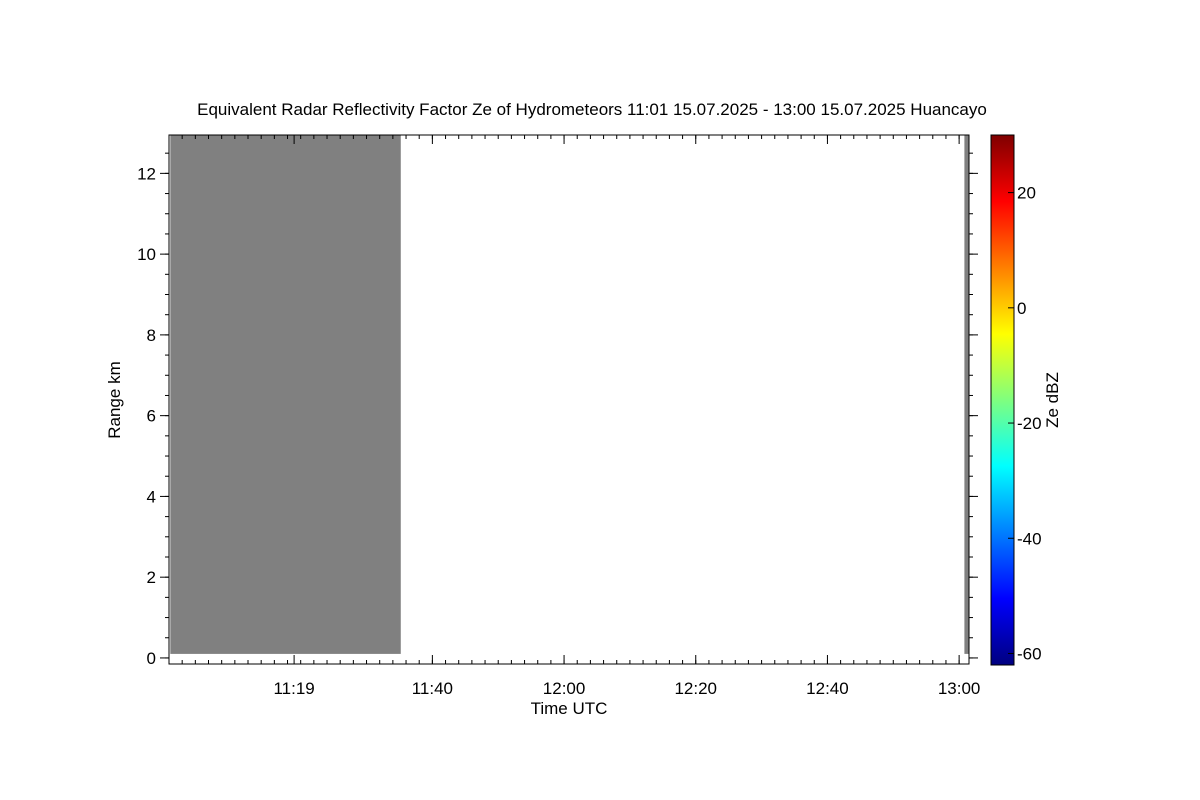 This screenshot has height=800, width=1200. What do you see at coordinates (151, 416) in the screenshot?
I see `y-tick-label: 6` at bounding box center [151, 416].